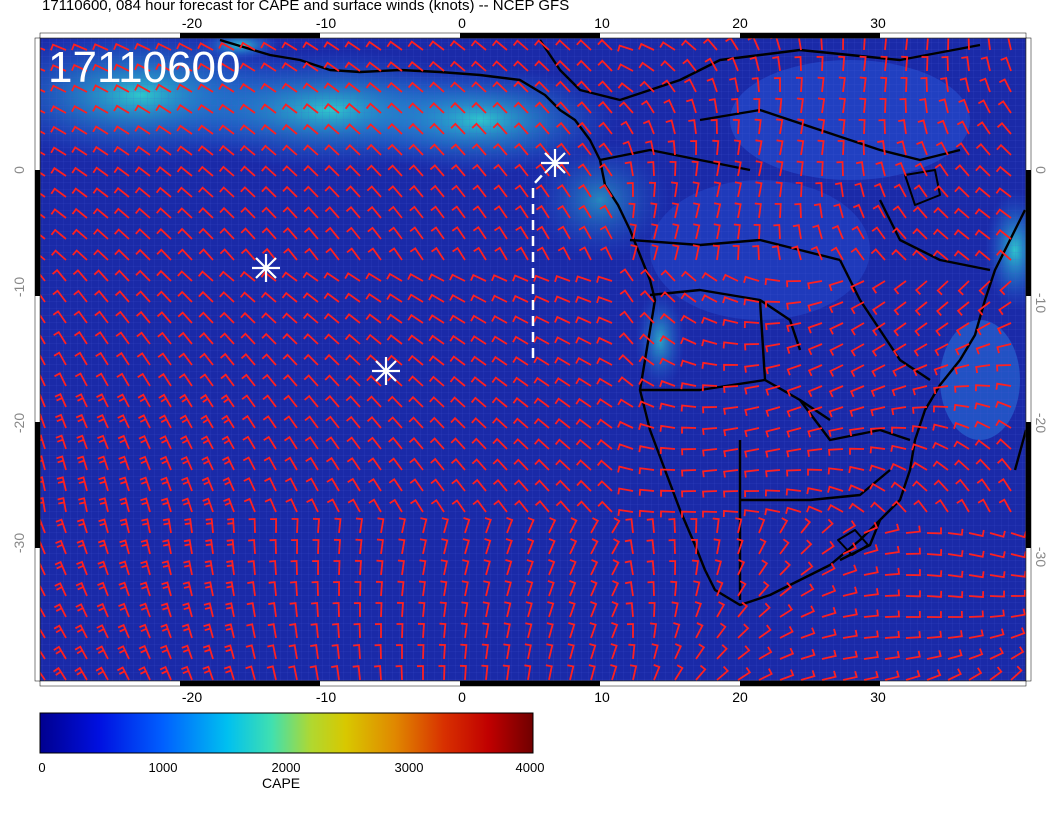  I want to click on colorbar: 0 1000 2000 3000 4000, so click(291, 743).